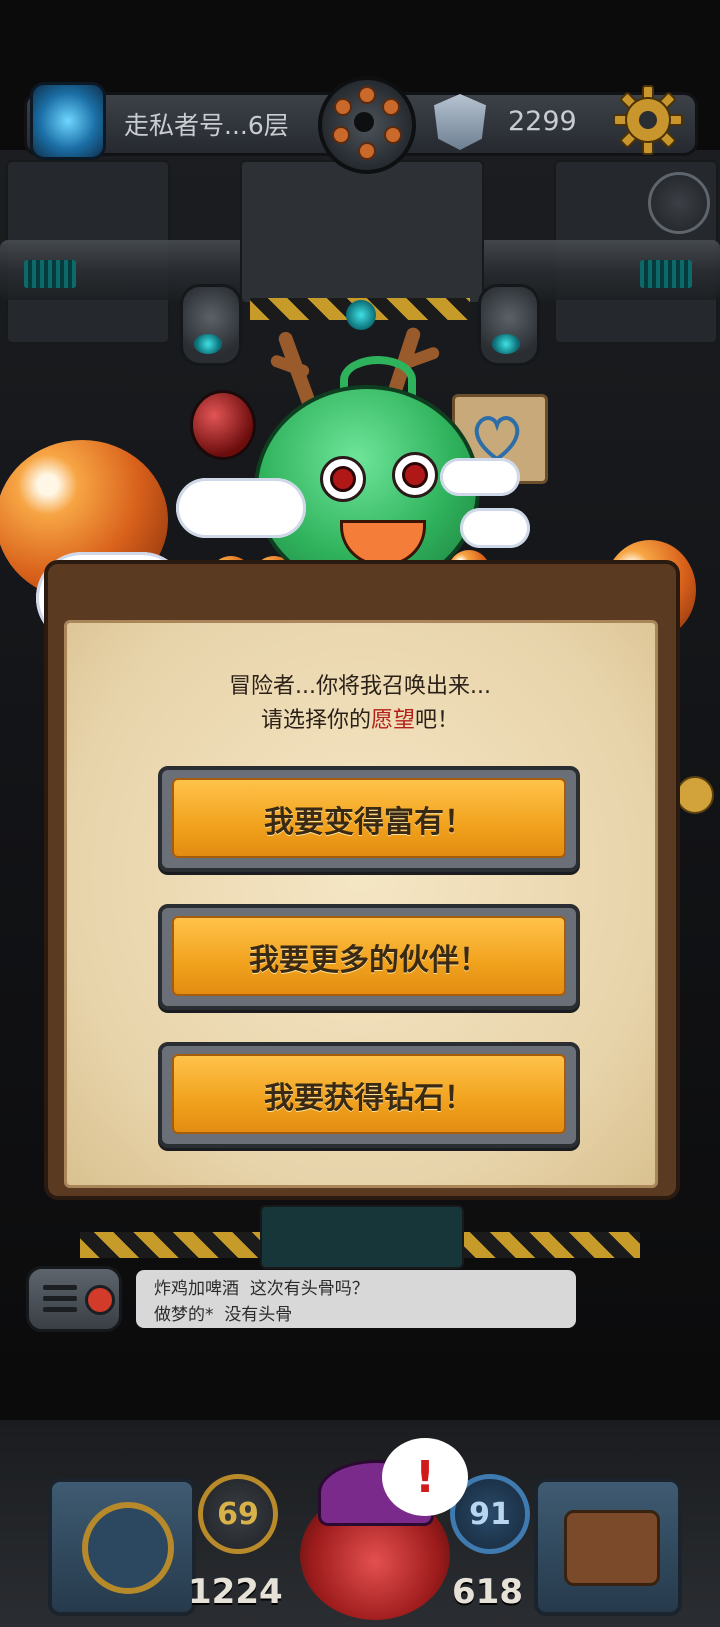  What do you see at coordinates (425, 1477) in the screenshot?
I see `alert-bubble: !` at bounding box center [425, 1477].